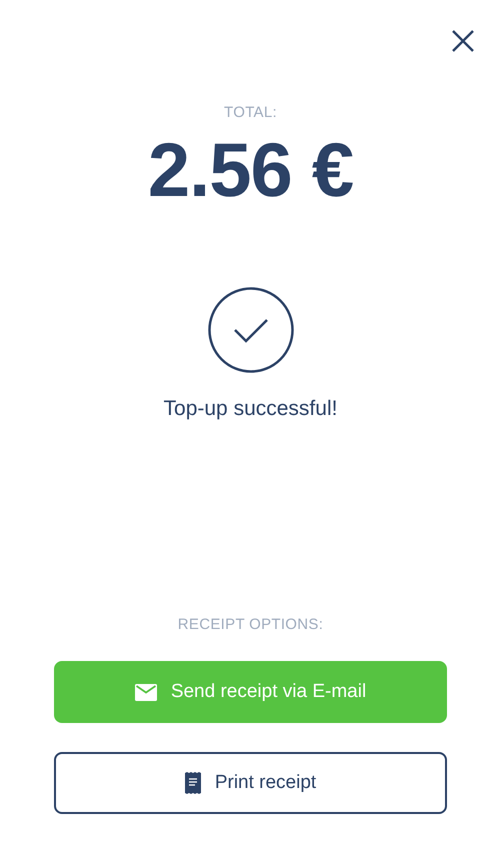 The image size is (501, 866). Describe the element at coordinates (250, 783) in the screenshot. I see `print-receipt-button: Print receipt` at that location.